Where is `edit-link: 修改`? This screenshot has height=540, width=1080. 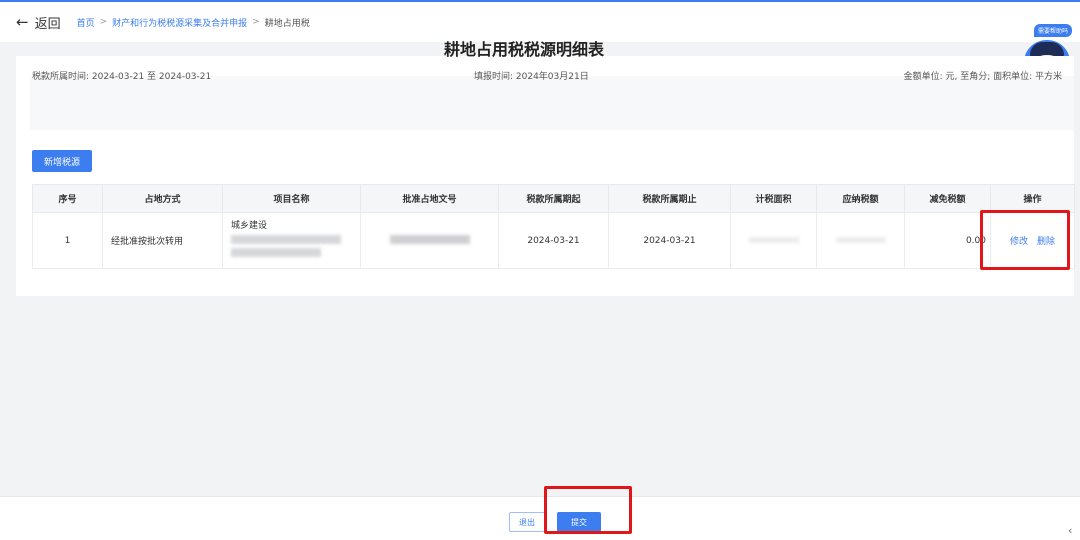
edit-link: 修改 is located at coordinates (1019, 242).